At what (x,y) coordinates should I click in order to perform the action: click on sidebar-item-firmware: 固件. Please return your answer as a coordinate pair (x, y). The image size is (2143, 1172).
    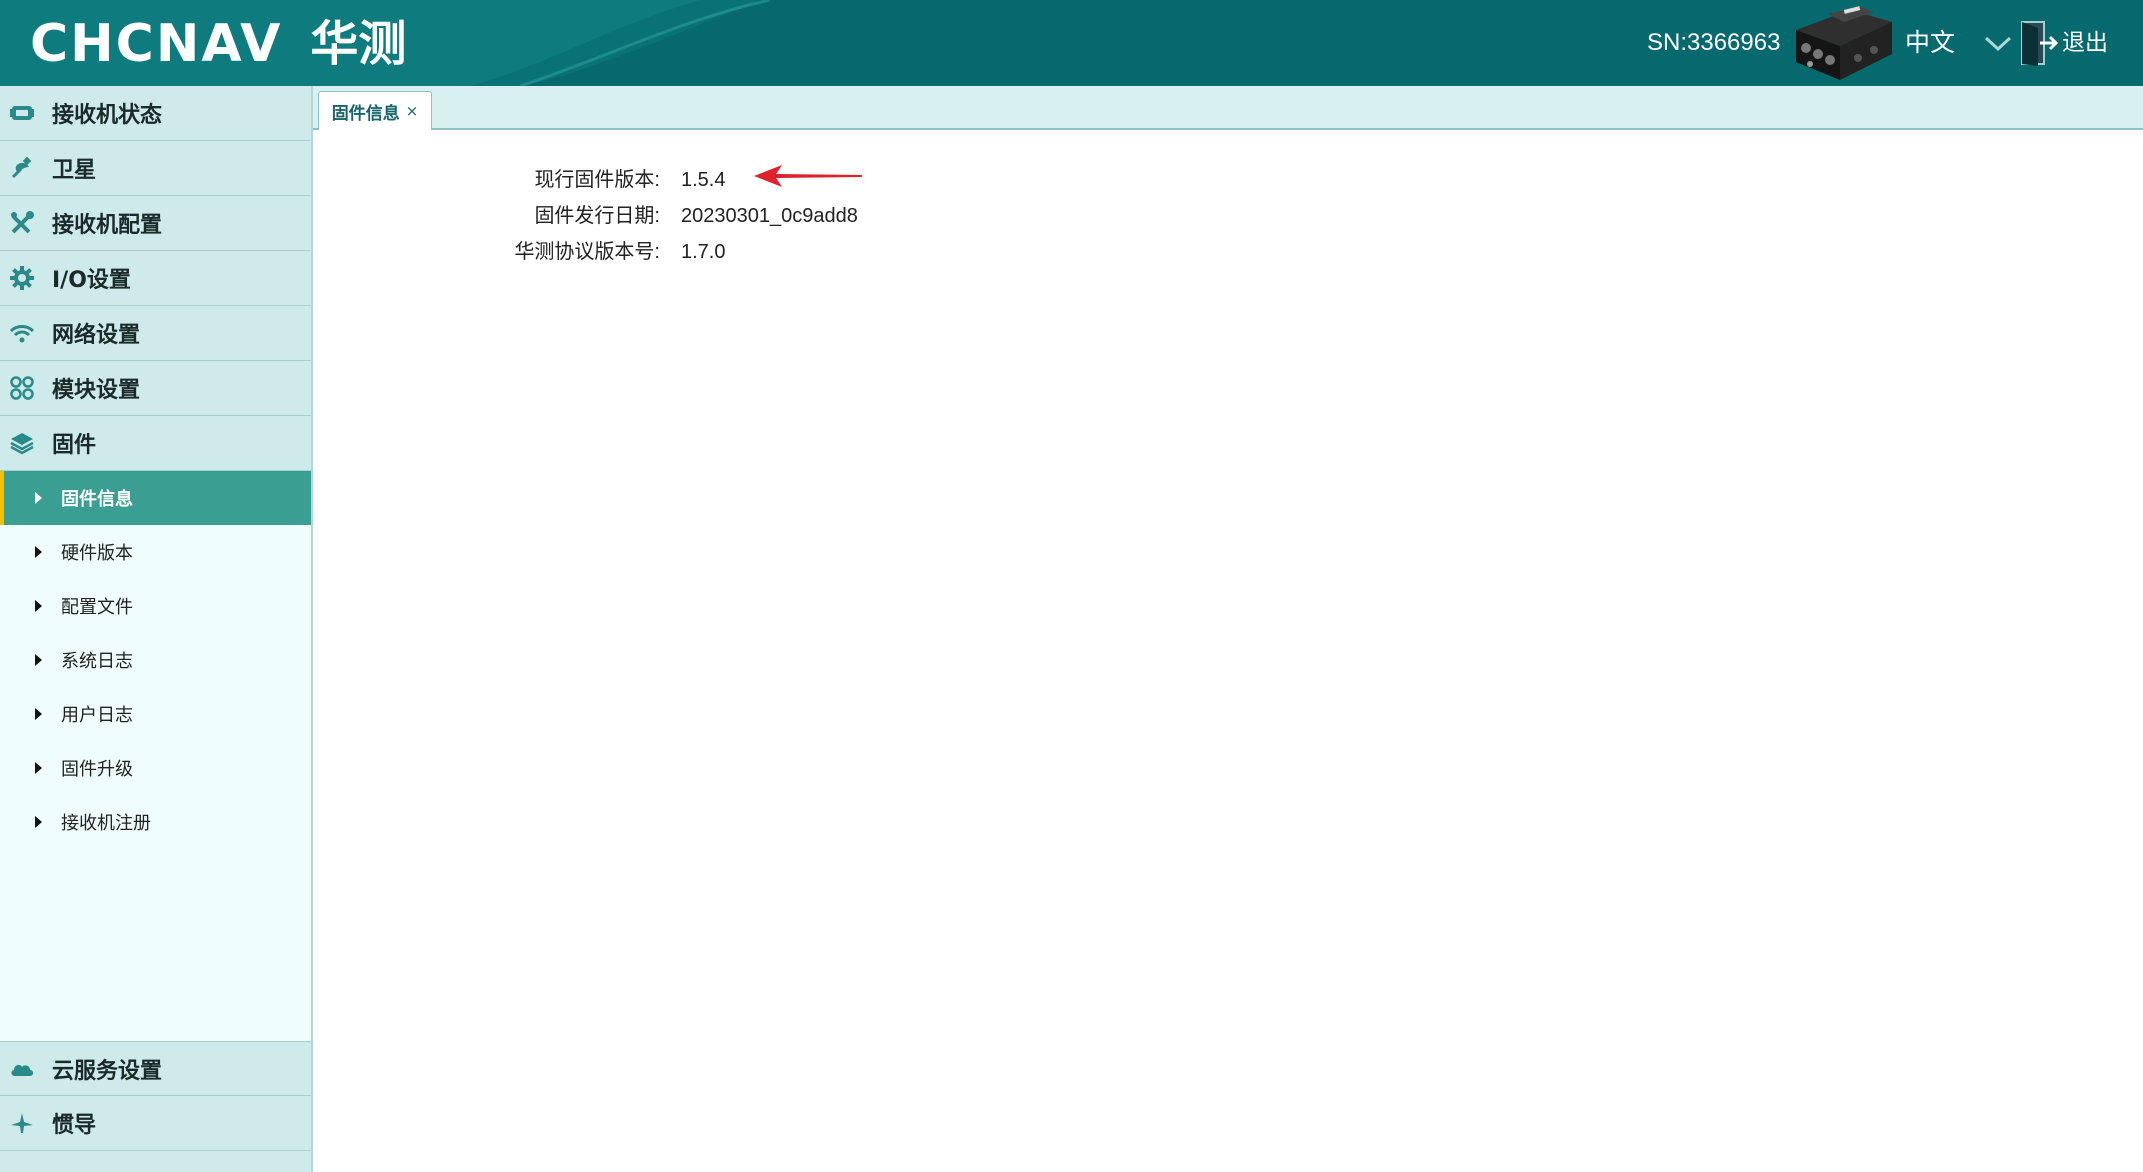
    Looking at the image, I should click on (155, 443).